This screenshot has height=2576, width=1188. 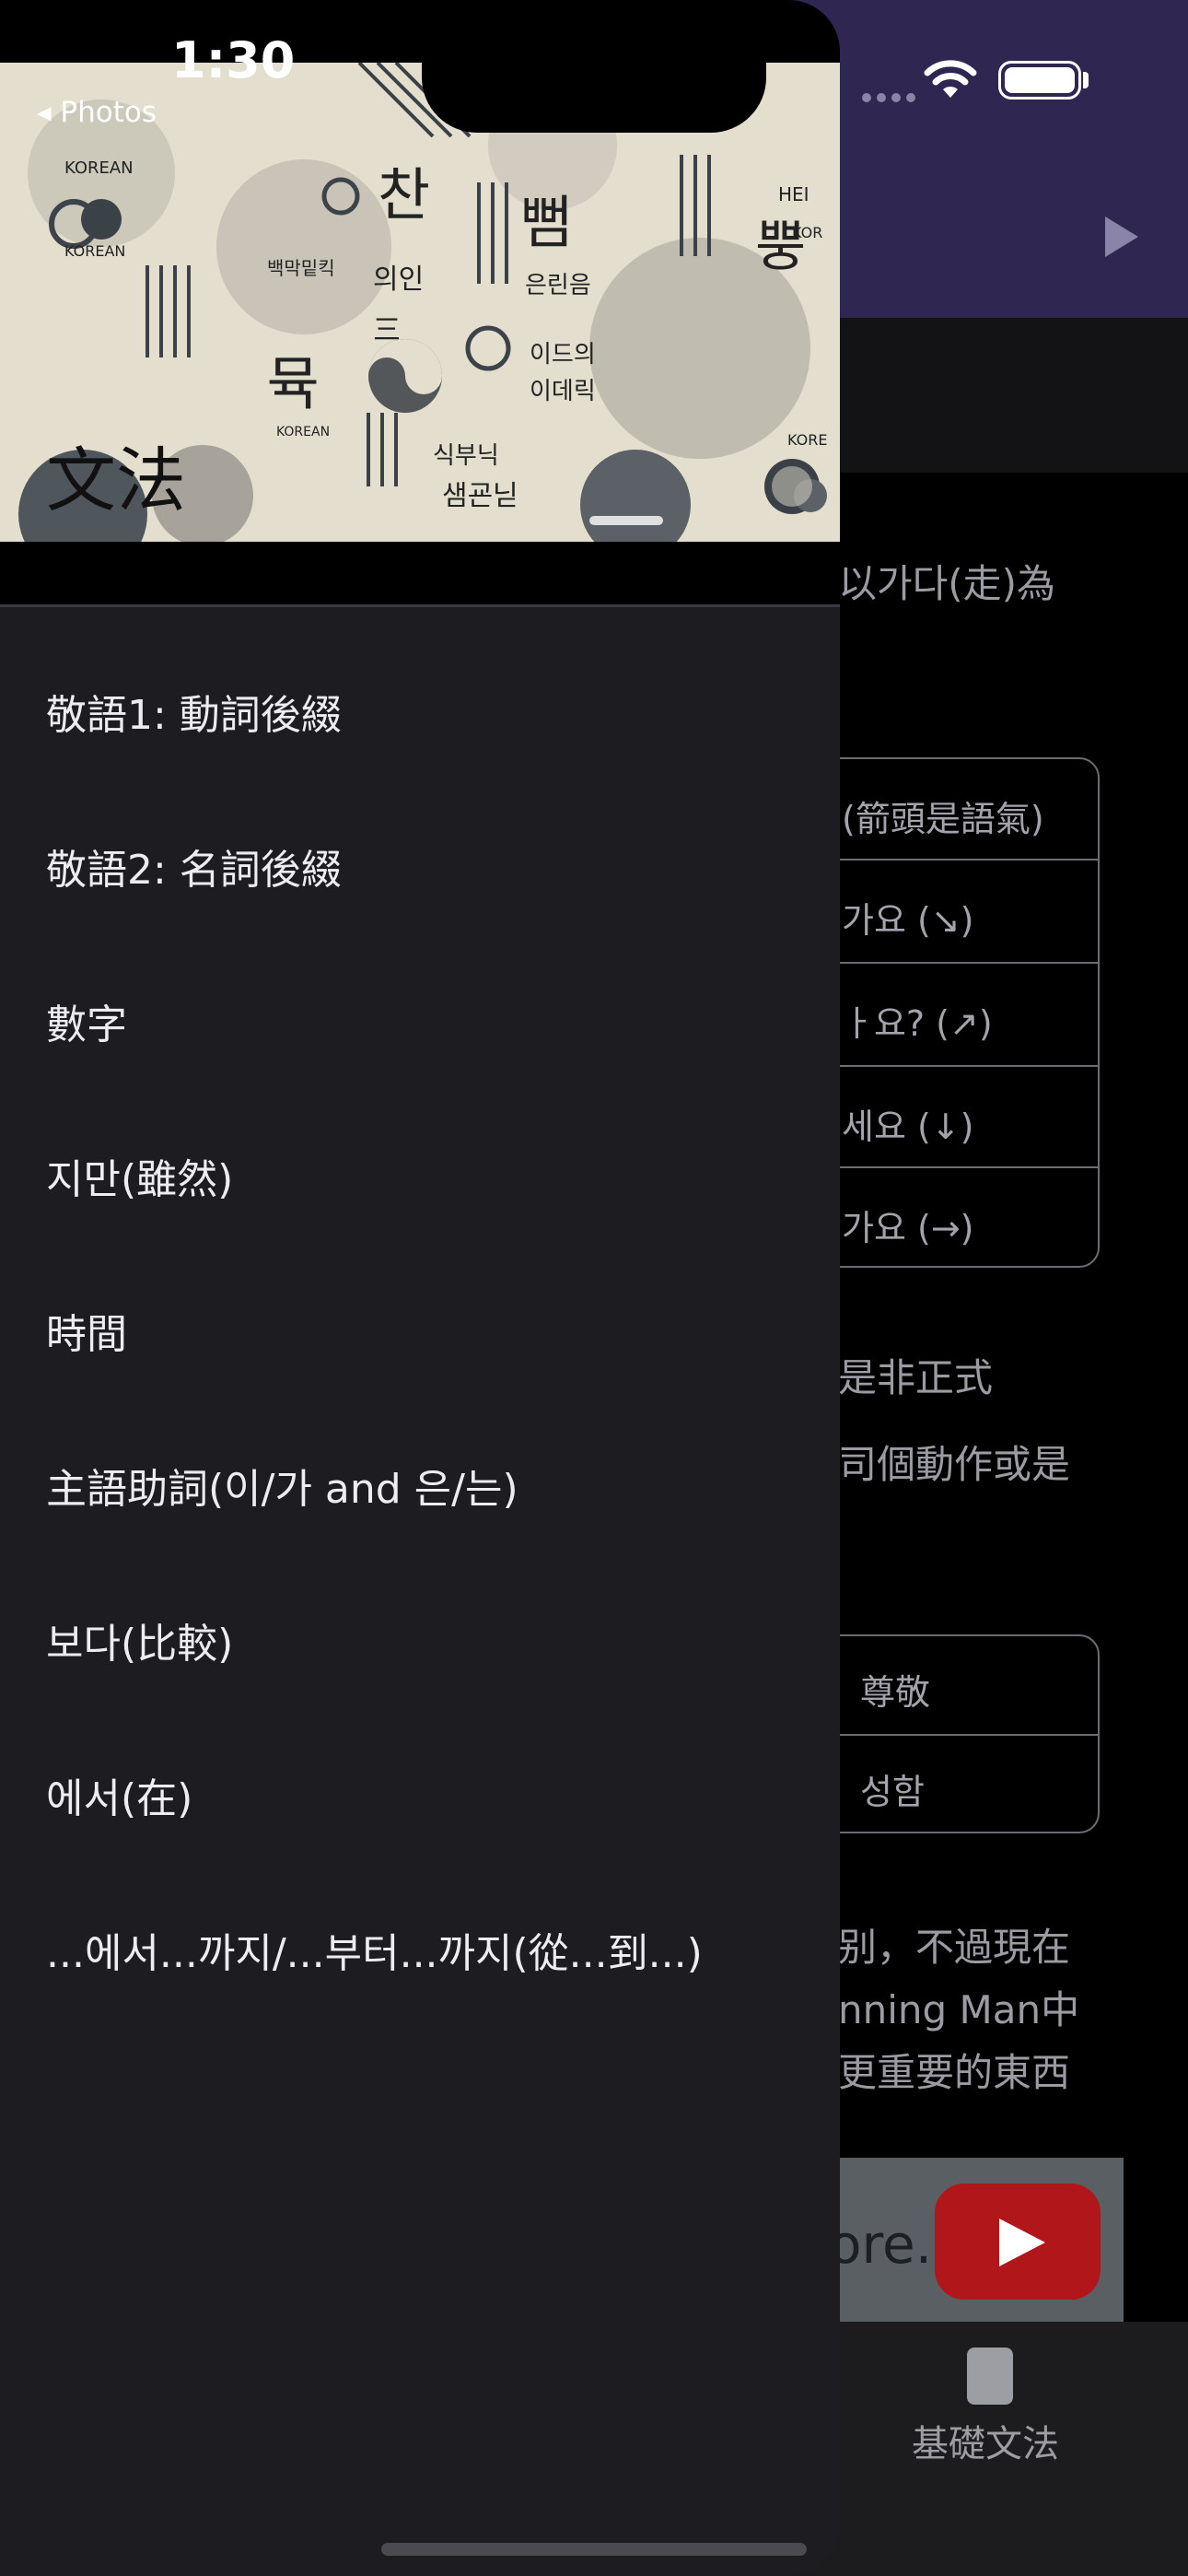 I want to click on background-text-line: 司個動作或是, so click(x=954, y=1464).